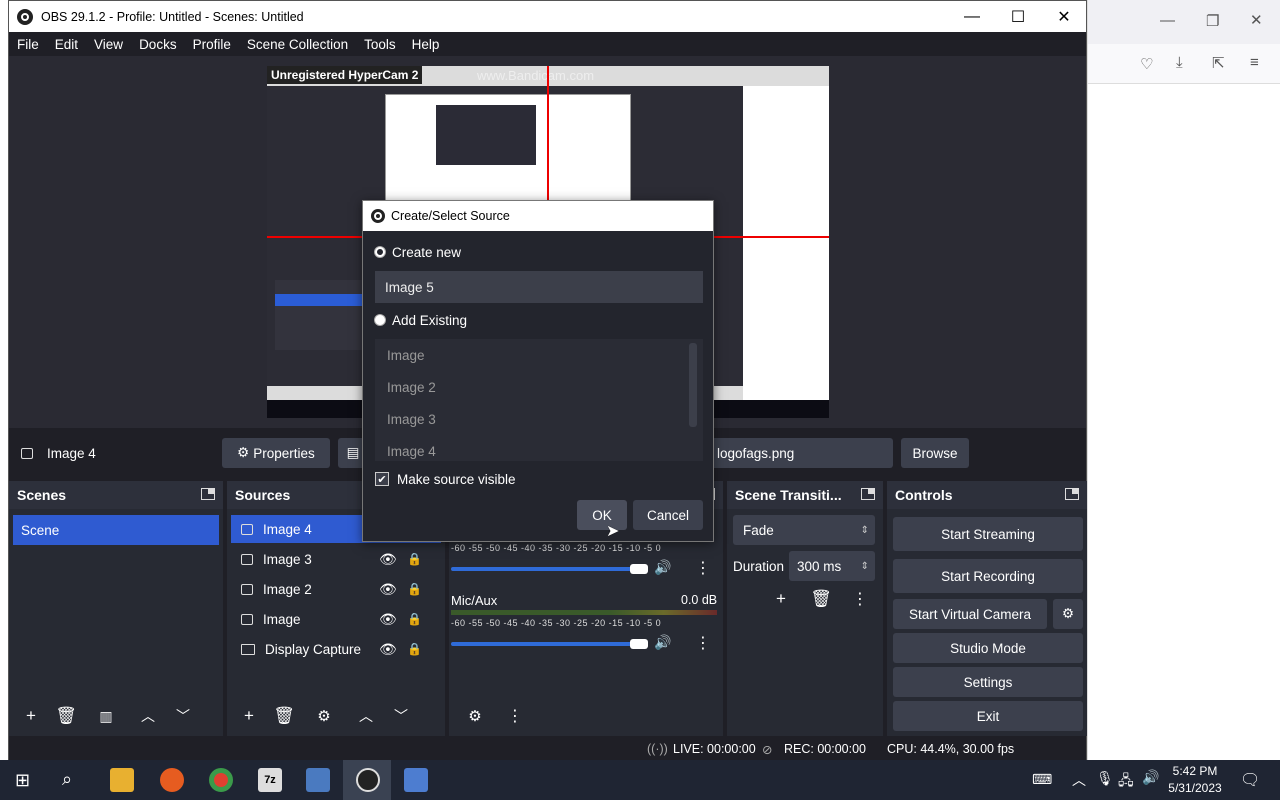 Image resolution: width=1280 pixels, height=800 pixels. I want to click on pocket-icon: ♡, so click(1146, 64).